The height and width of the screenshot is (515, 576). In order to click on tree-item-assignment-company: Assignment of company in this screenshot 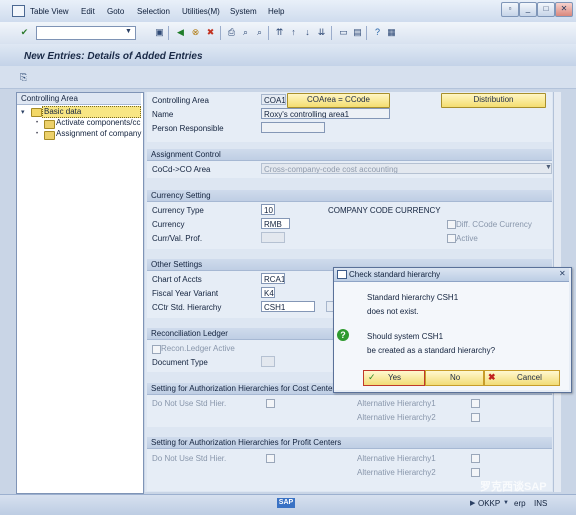, I will do `click(98, 133)`.